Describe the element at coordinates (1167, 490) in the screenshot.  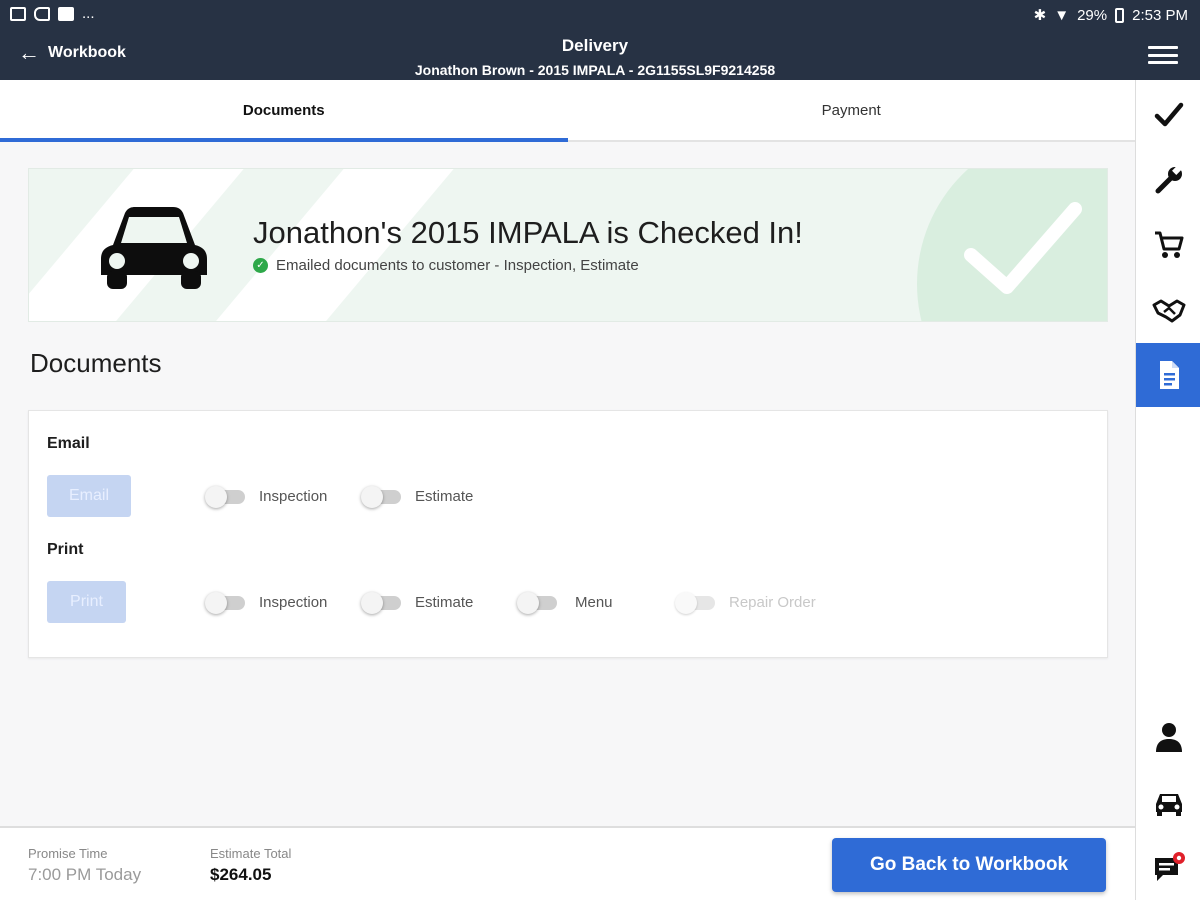
I see `right-sidebar` at that location.